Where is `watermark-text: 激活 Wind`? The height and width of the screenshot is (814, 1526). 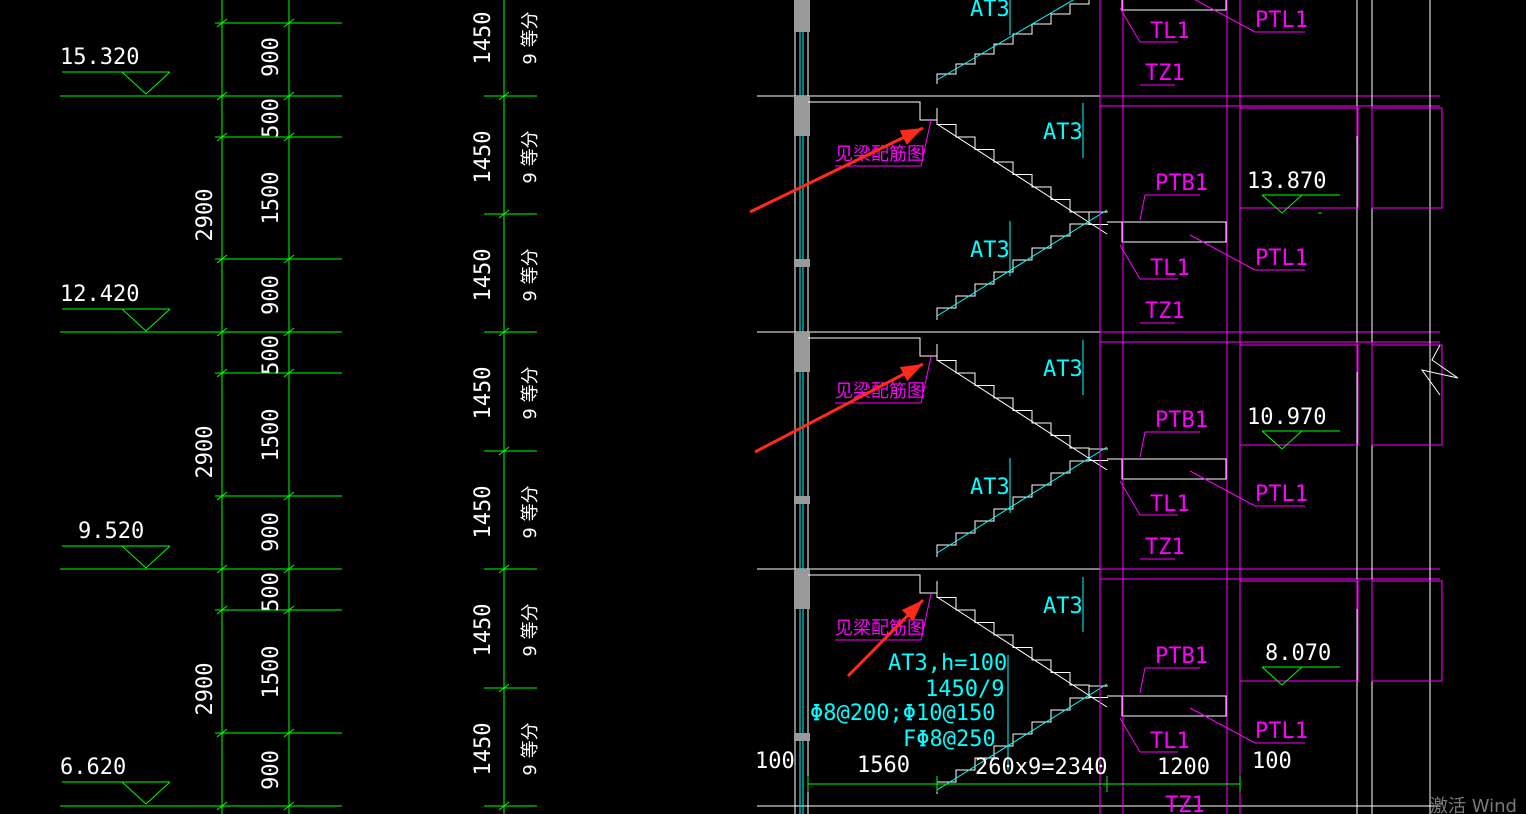 watermark-text: 激活 Wind is located at coordinates (1473, 805).